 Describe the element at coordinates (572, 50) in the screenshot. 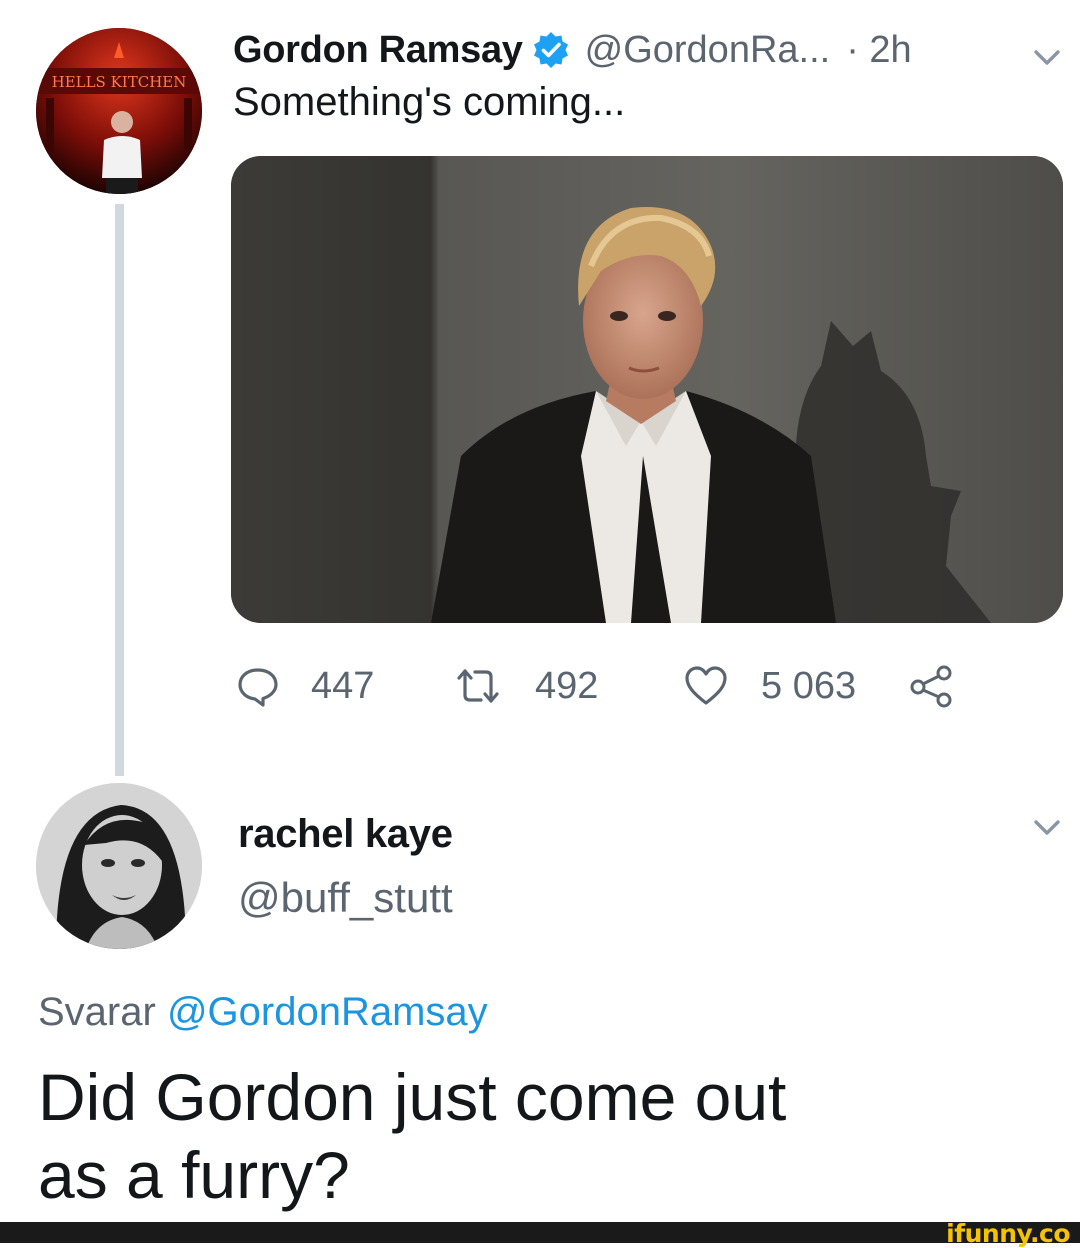

I see `tweet-header: Gordon Ramsay @GordonRa... · 2h` at that location.